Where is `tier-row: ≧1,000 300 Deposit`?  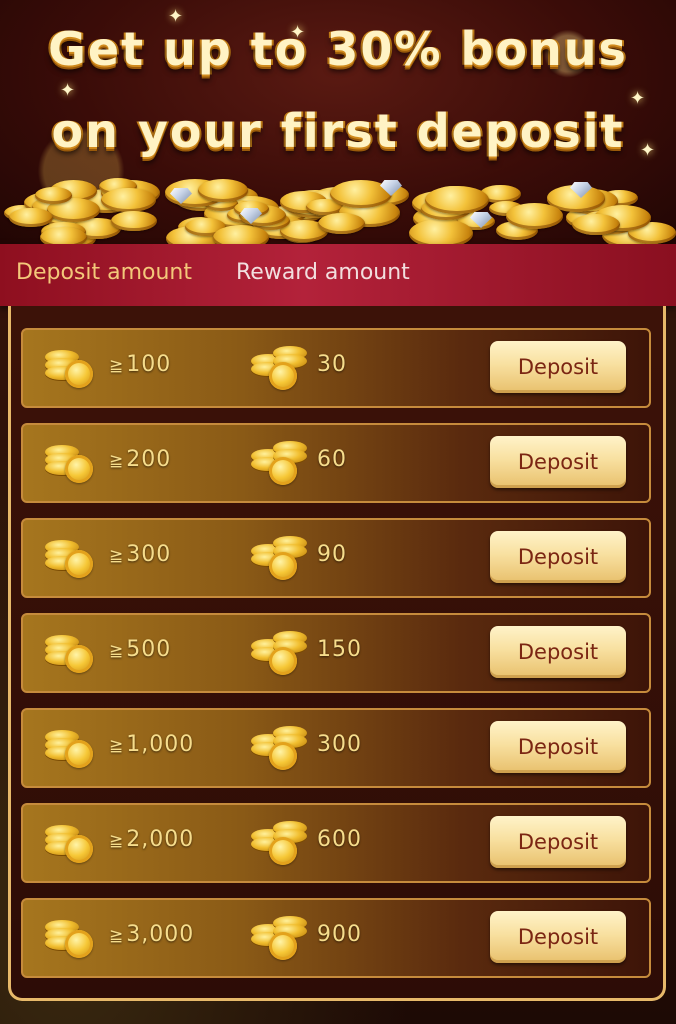 tier-row: ≧1,000 300 Deposit is located at coordinates (336, 748).